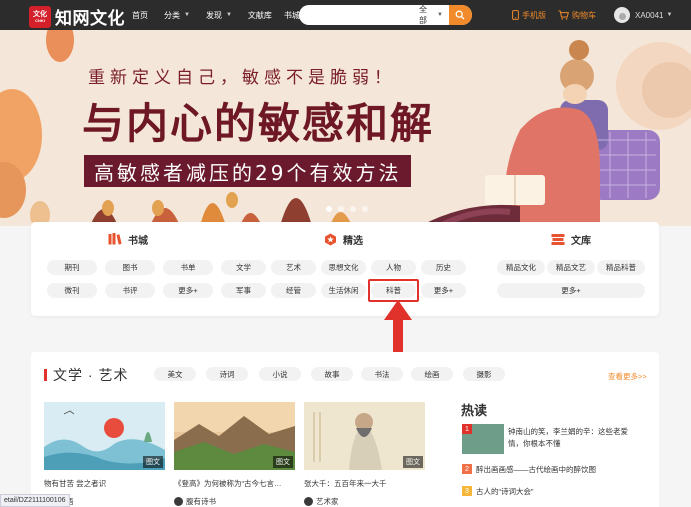  What do you see at coordinates (104, 483) in the screenshot?
I see `article-title: 物有甘苦 尝之者识` at bounding box center [104, 483].